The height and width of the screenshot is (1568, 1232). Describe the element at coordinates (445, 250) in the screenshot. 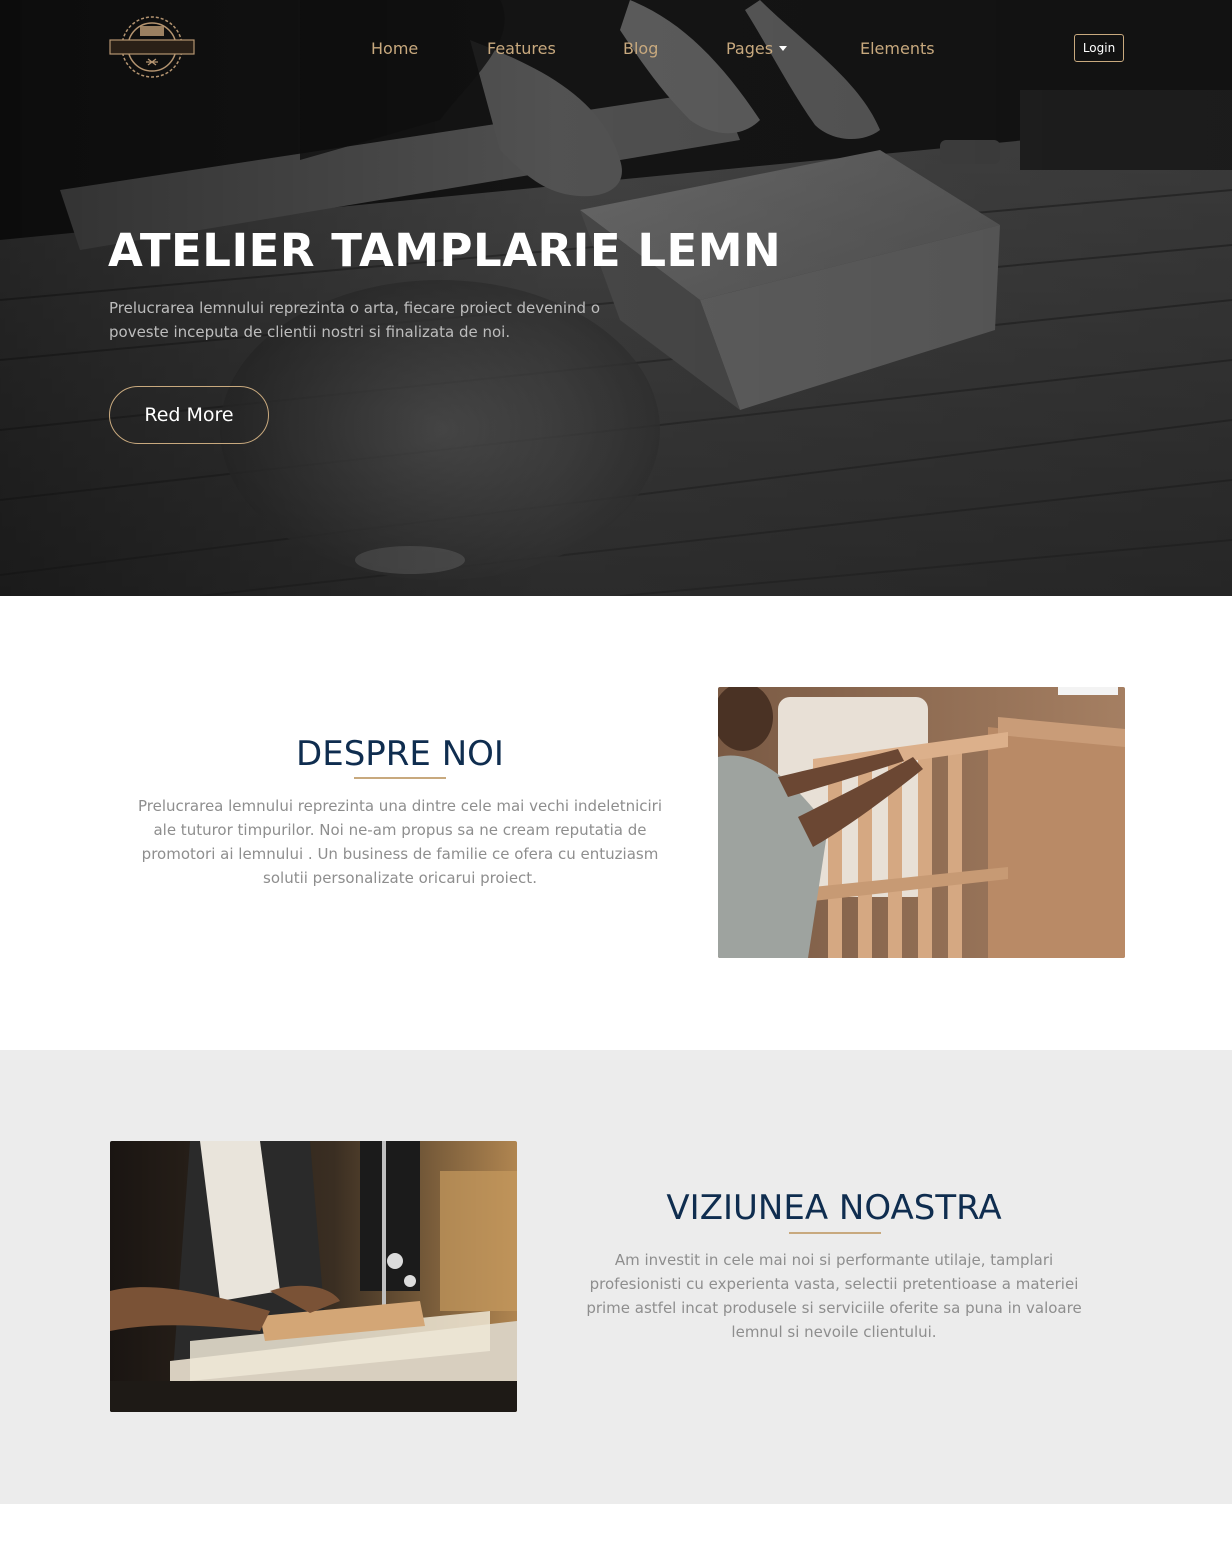

I see `hero-title: ATELIER TAMPLARIE LEMN` at that location.